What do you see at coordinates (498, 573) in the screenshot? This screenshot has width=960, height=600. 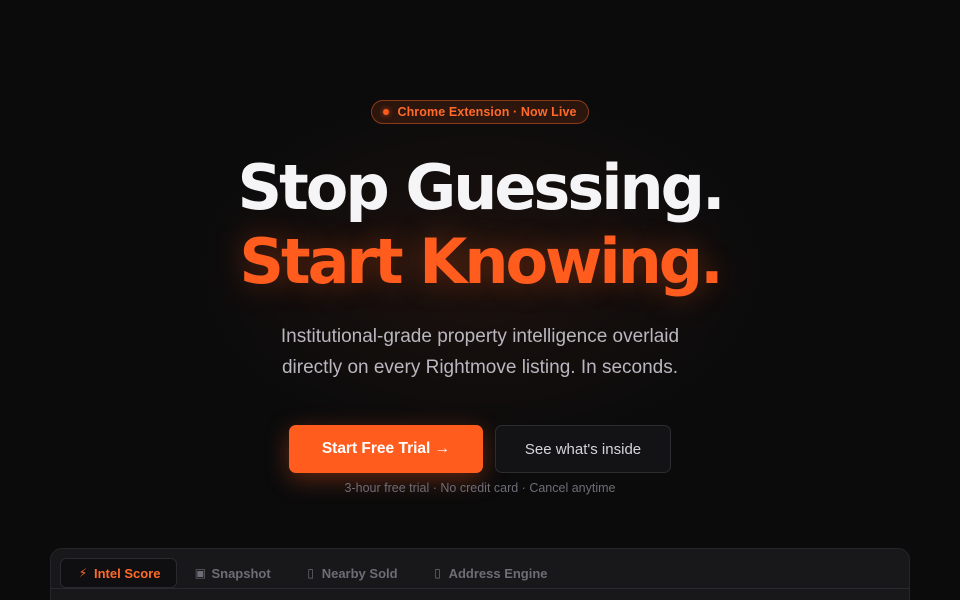 I see `tab-label: Address Engine` at bounding box center [498, 573].